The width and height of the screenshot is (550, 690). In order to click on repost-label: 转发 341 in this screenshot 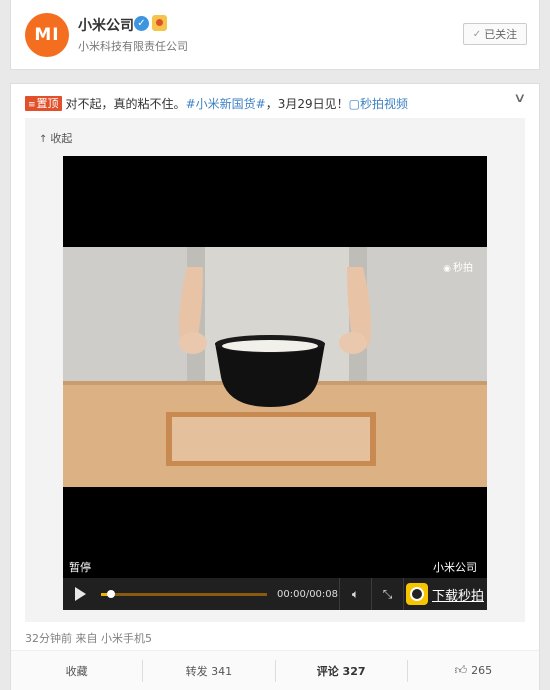, I will do `click(209, 671)`.